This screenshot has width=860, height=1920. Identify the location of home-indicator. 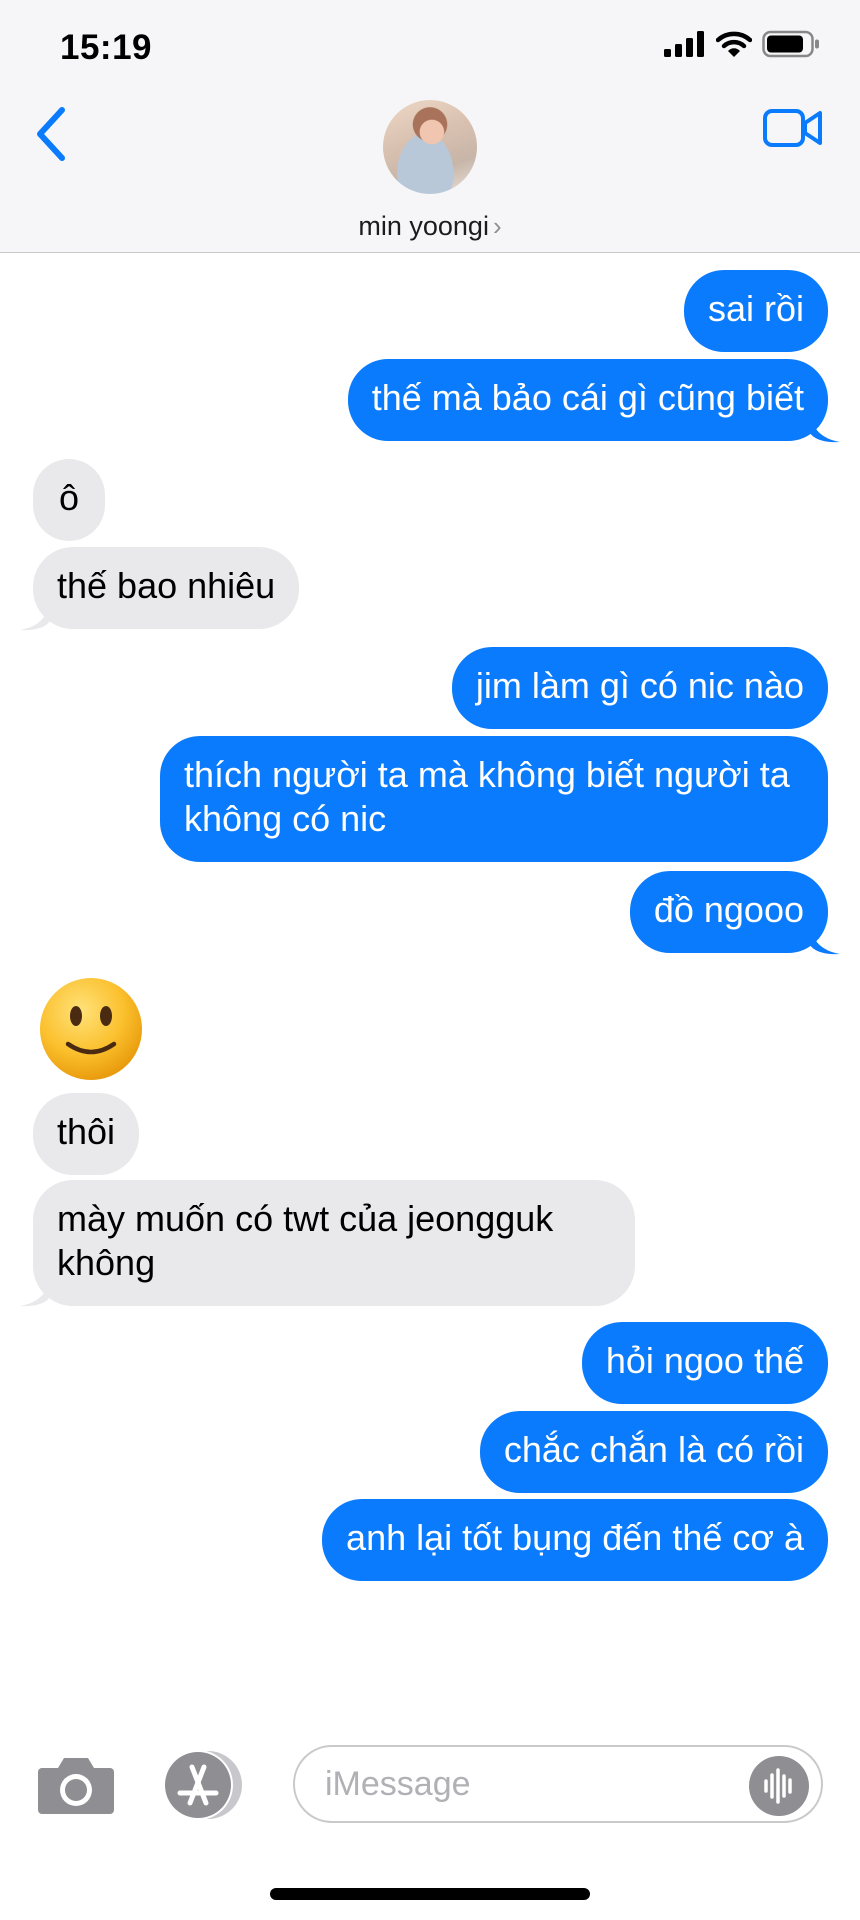
(430, 1894).